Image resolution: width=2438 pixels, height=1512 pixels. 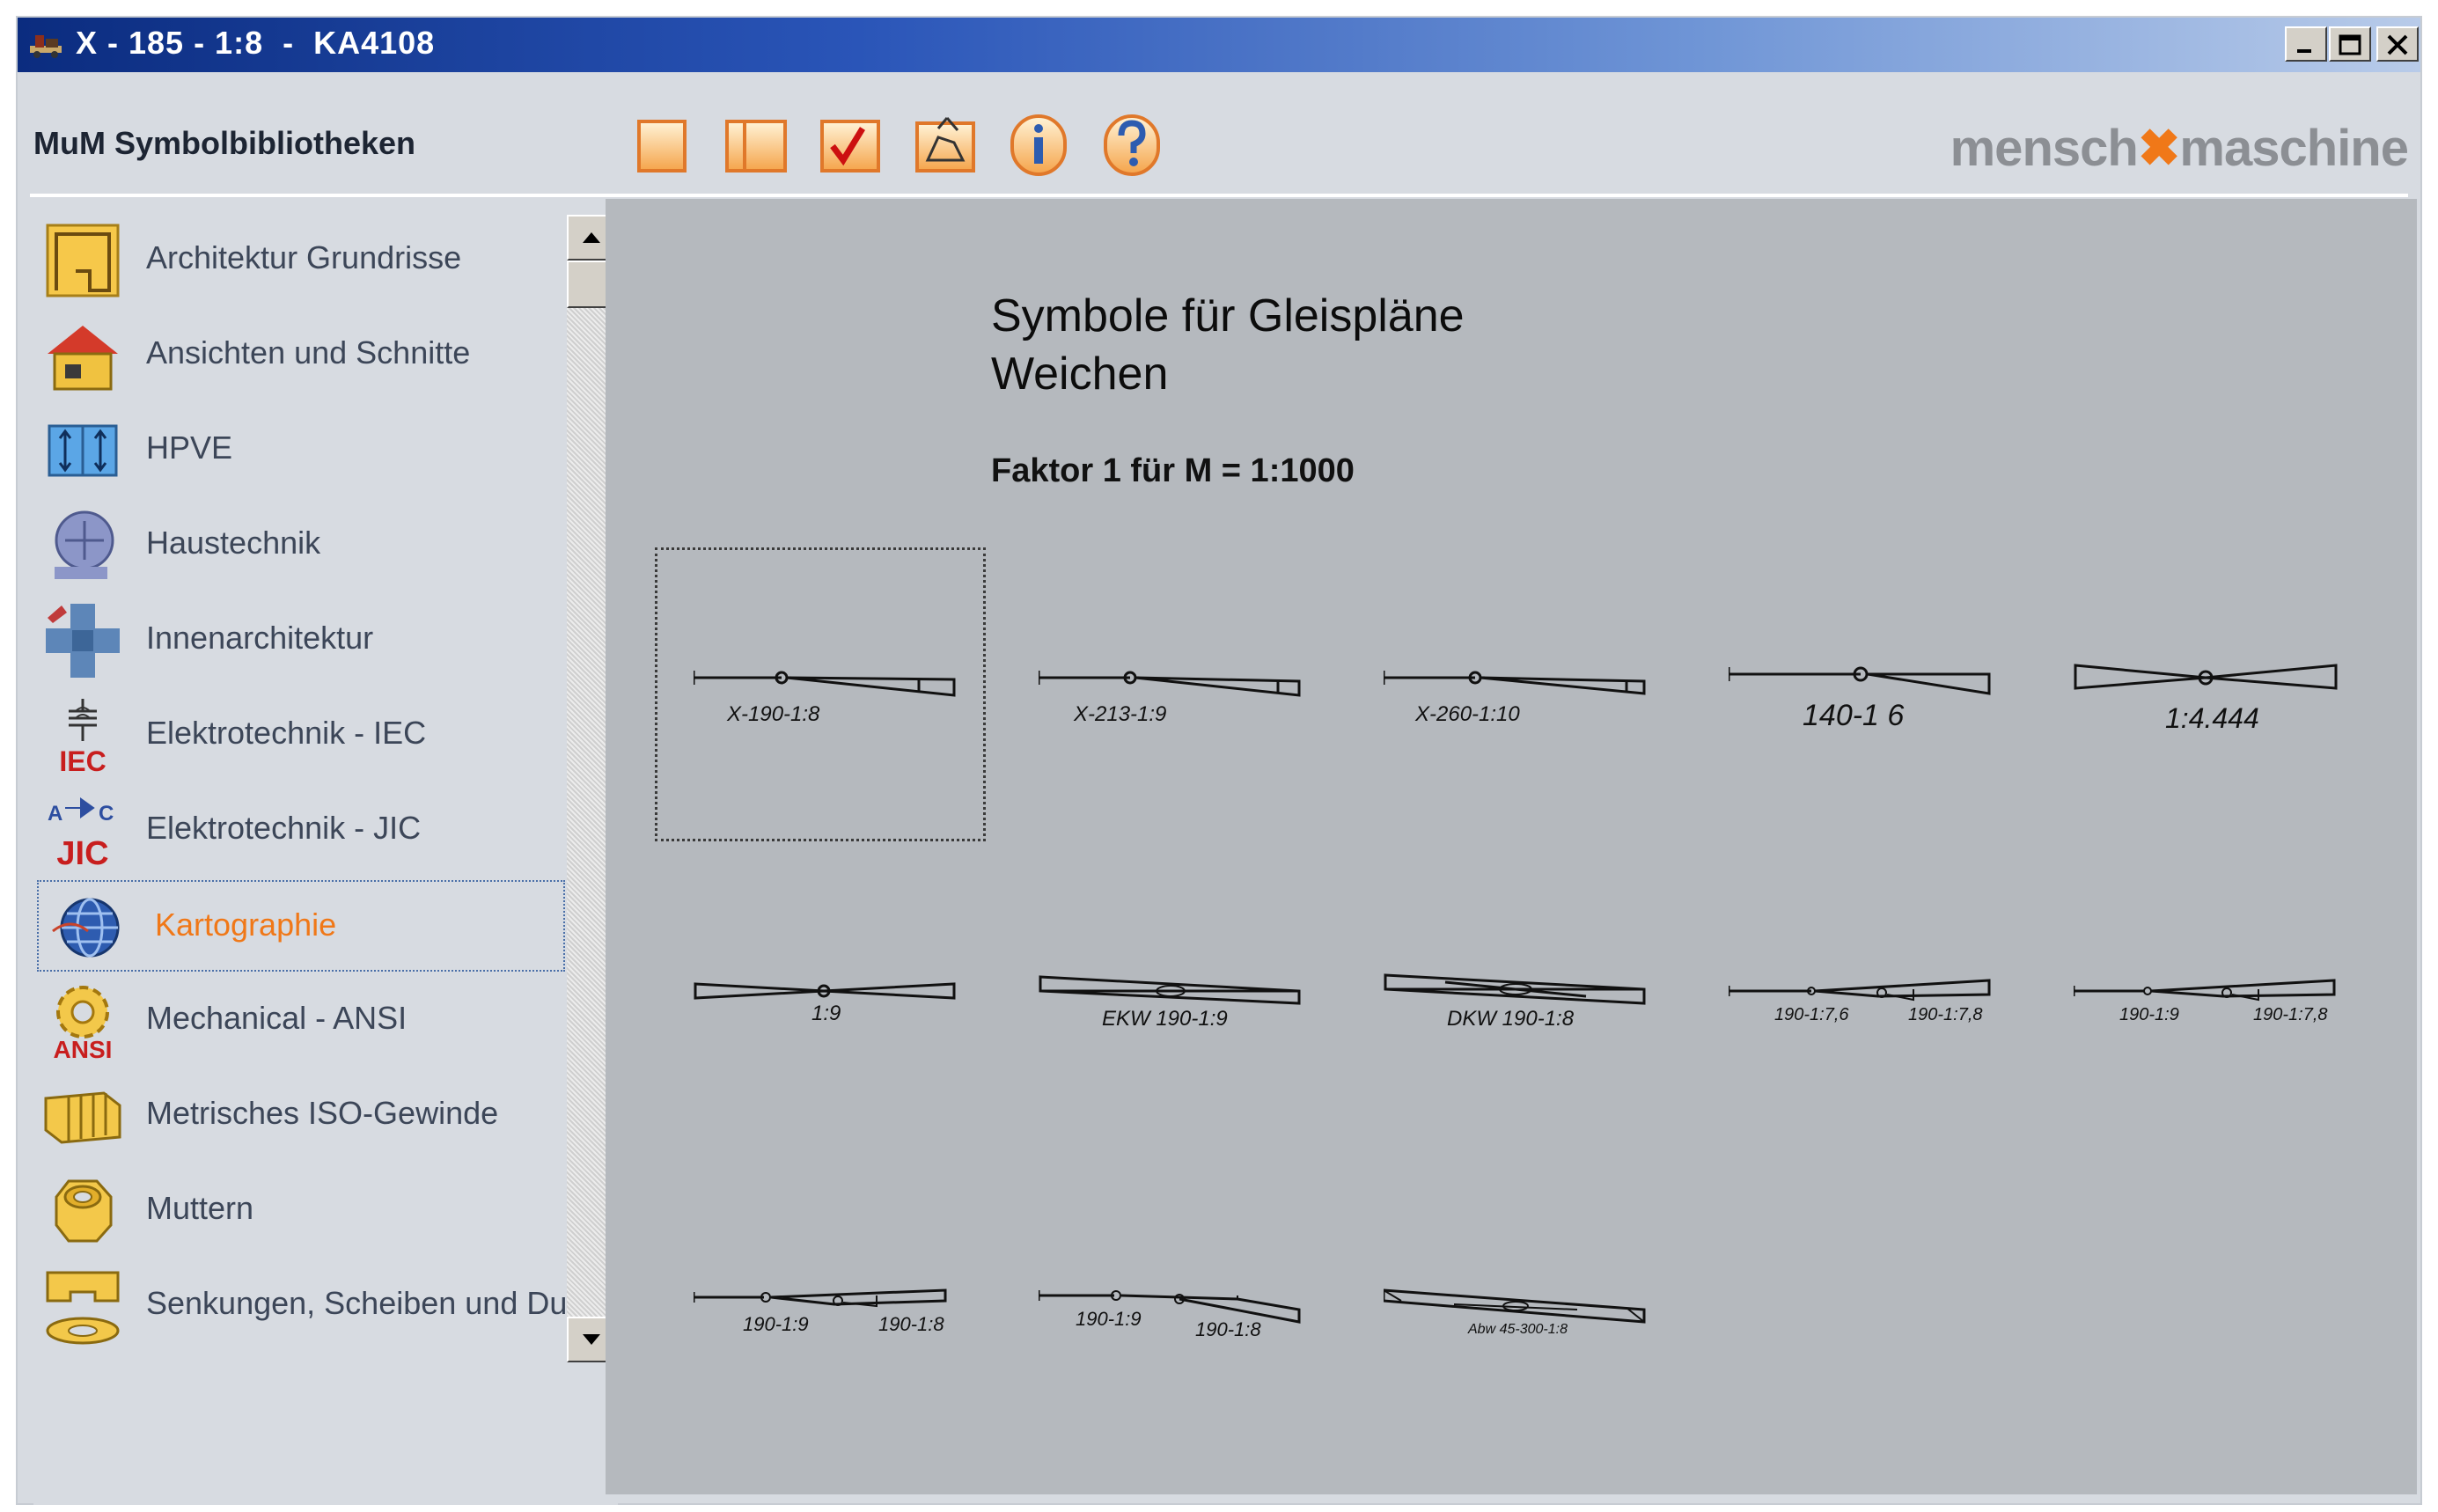 I want to click on minimize-icon, so click(x=2304, y=51).